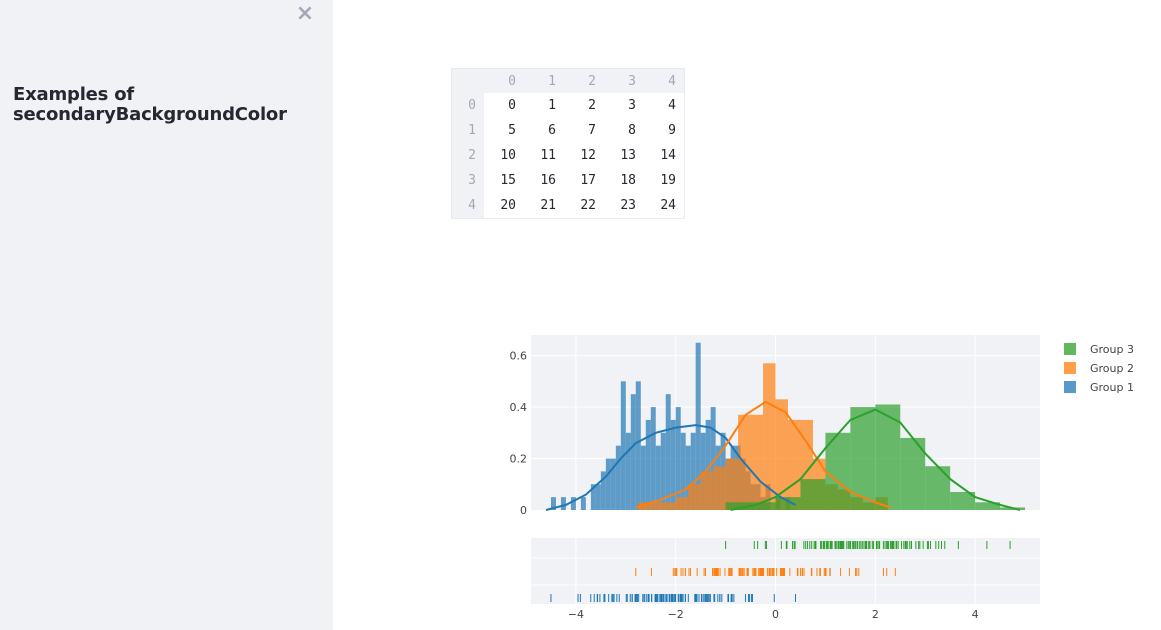 The height and width of the screenshot is (630, 1161). Describe the element at coordinates (576, 614) in the screenshot. I see `x-tick-label: −4` at that location.